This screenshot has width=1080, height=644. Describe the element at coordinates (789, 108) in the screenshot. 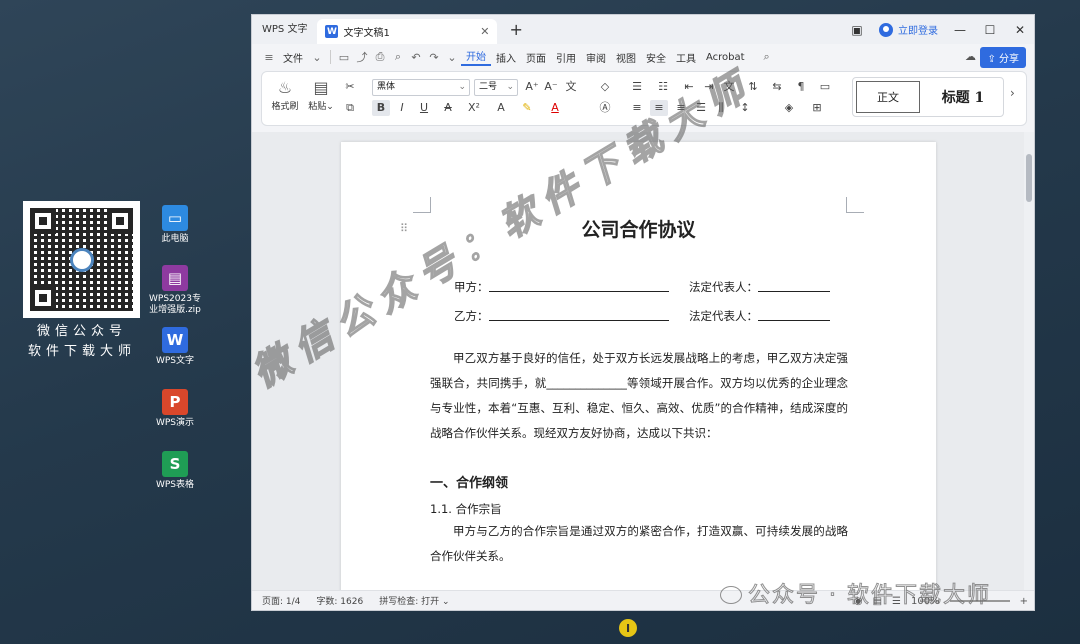

I see `shading-icon: ◈` at that location.